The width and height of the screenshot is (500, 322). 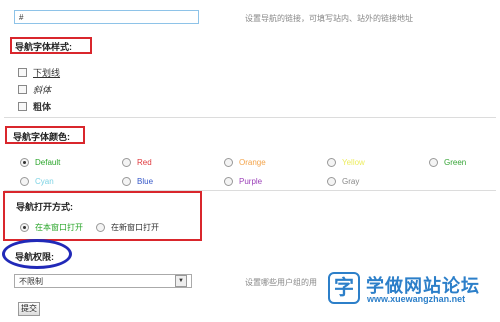 I want to click on underline-option: 下划线, so click(x=39, y=72).